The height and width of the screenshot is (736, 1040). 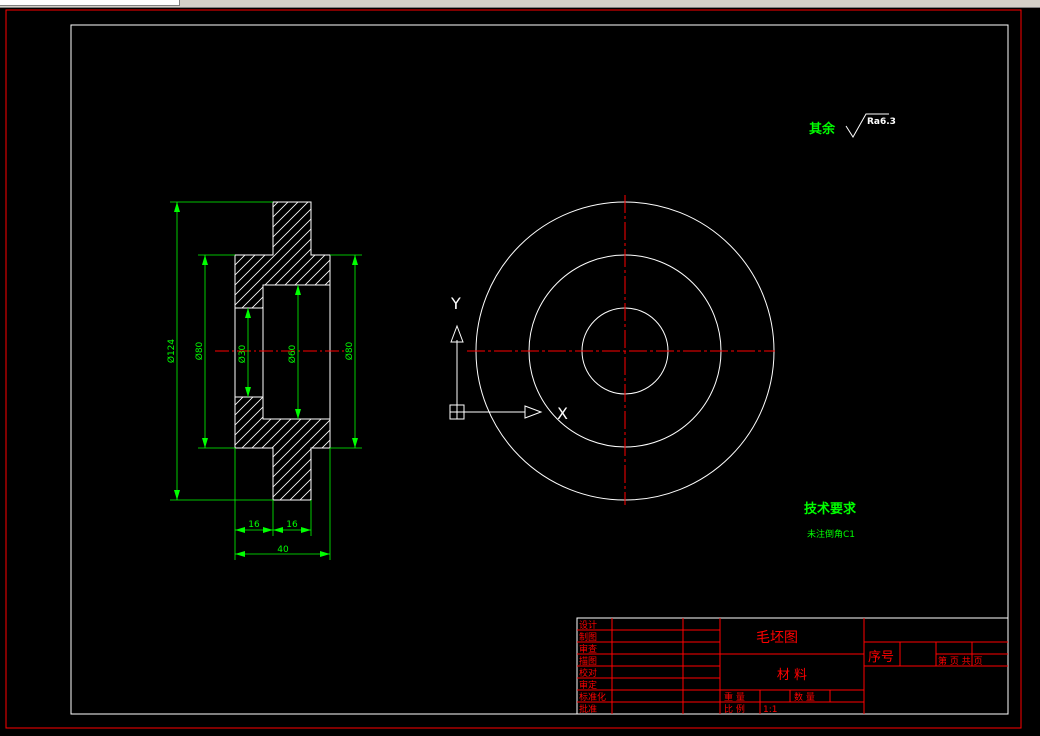 What do you see at coordinates (588, 673) in the screenshot?
I see `label-check: 校对` at bounding box center [588, 673].